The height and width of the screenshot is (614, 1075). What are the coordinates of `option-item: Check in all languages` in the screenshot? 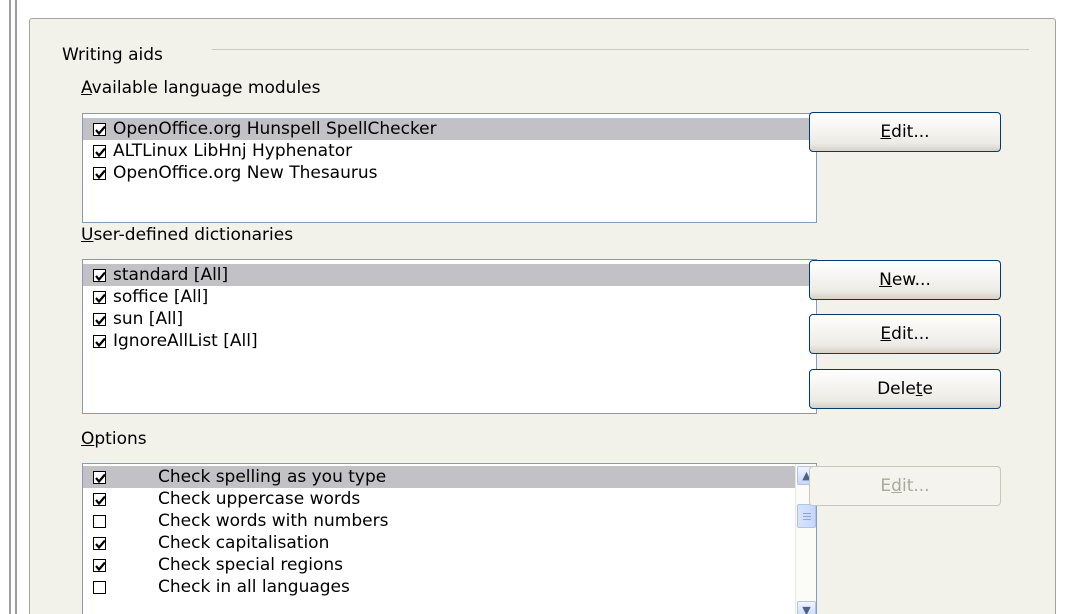 It's located at (449, 587).